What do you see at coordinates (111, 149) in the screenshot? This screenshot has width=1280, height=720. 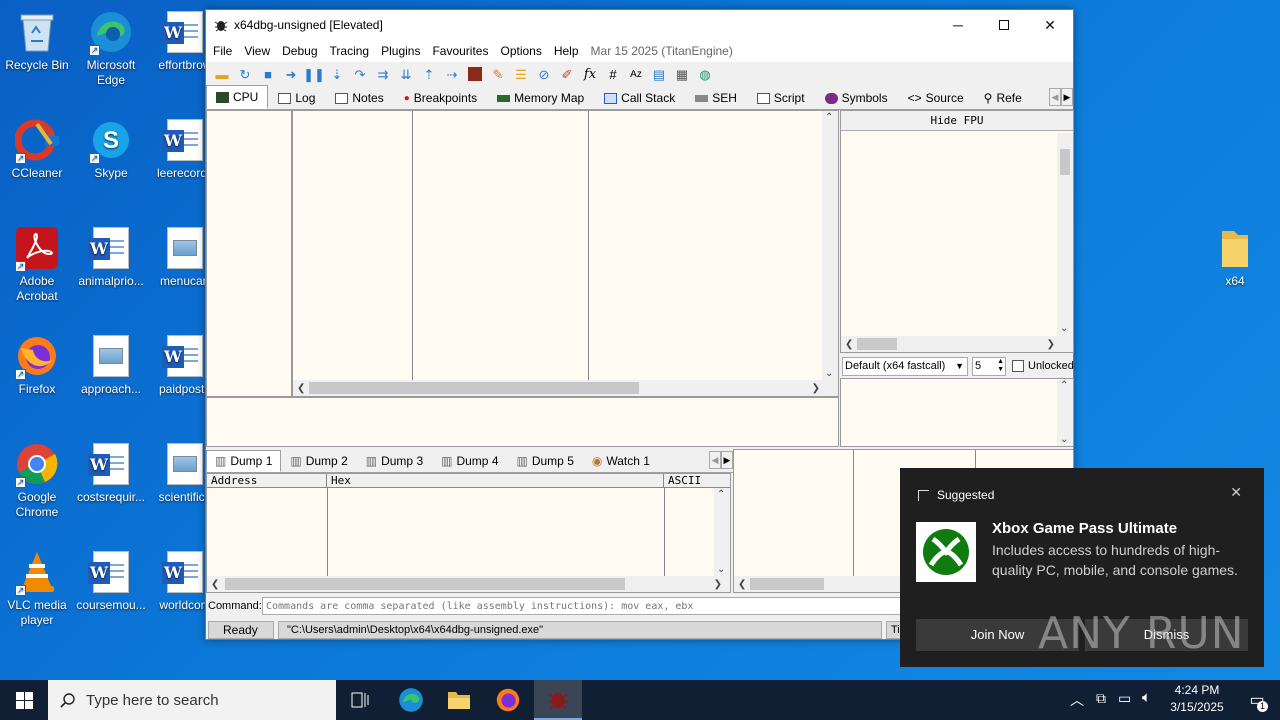 I see `desktop-icon-skype: S ↗ Skype` at bounding box center [111, 149].